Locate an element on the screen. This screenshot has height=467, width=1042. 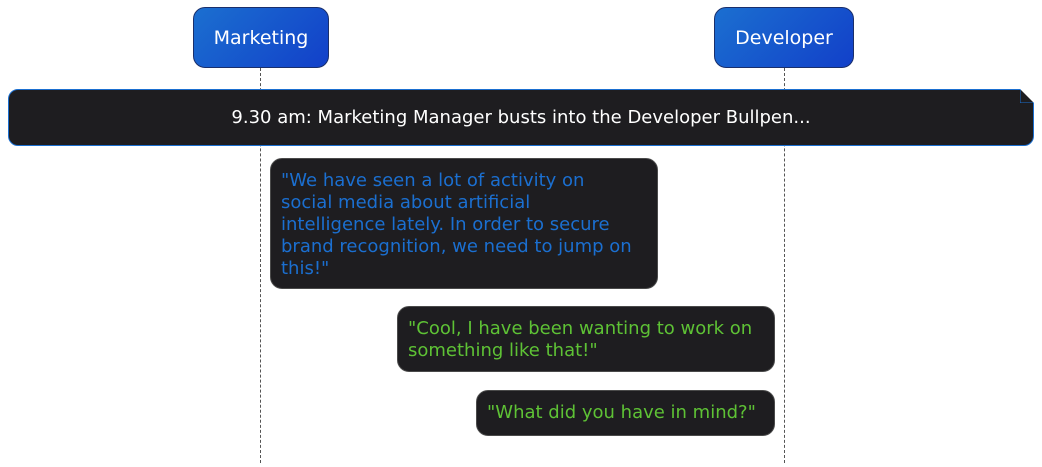
participant-marketing: Marketing is located at coordinates (261, 37).